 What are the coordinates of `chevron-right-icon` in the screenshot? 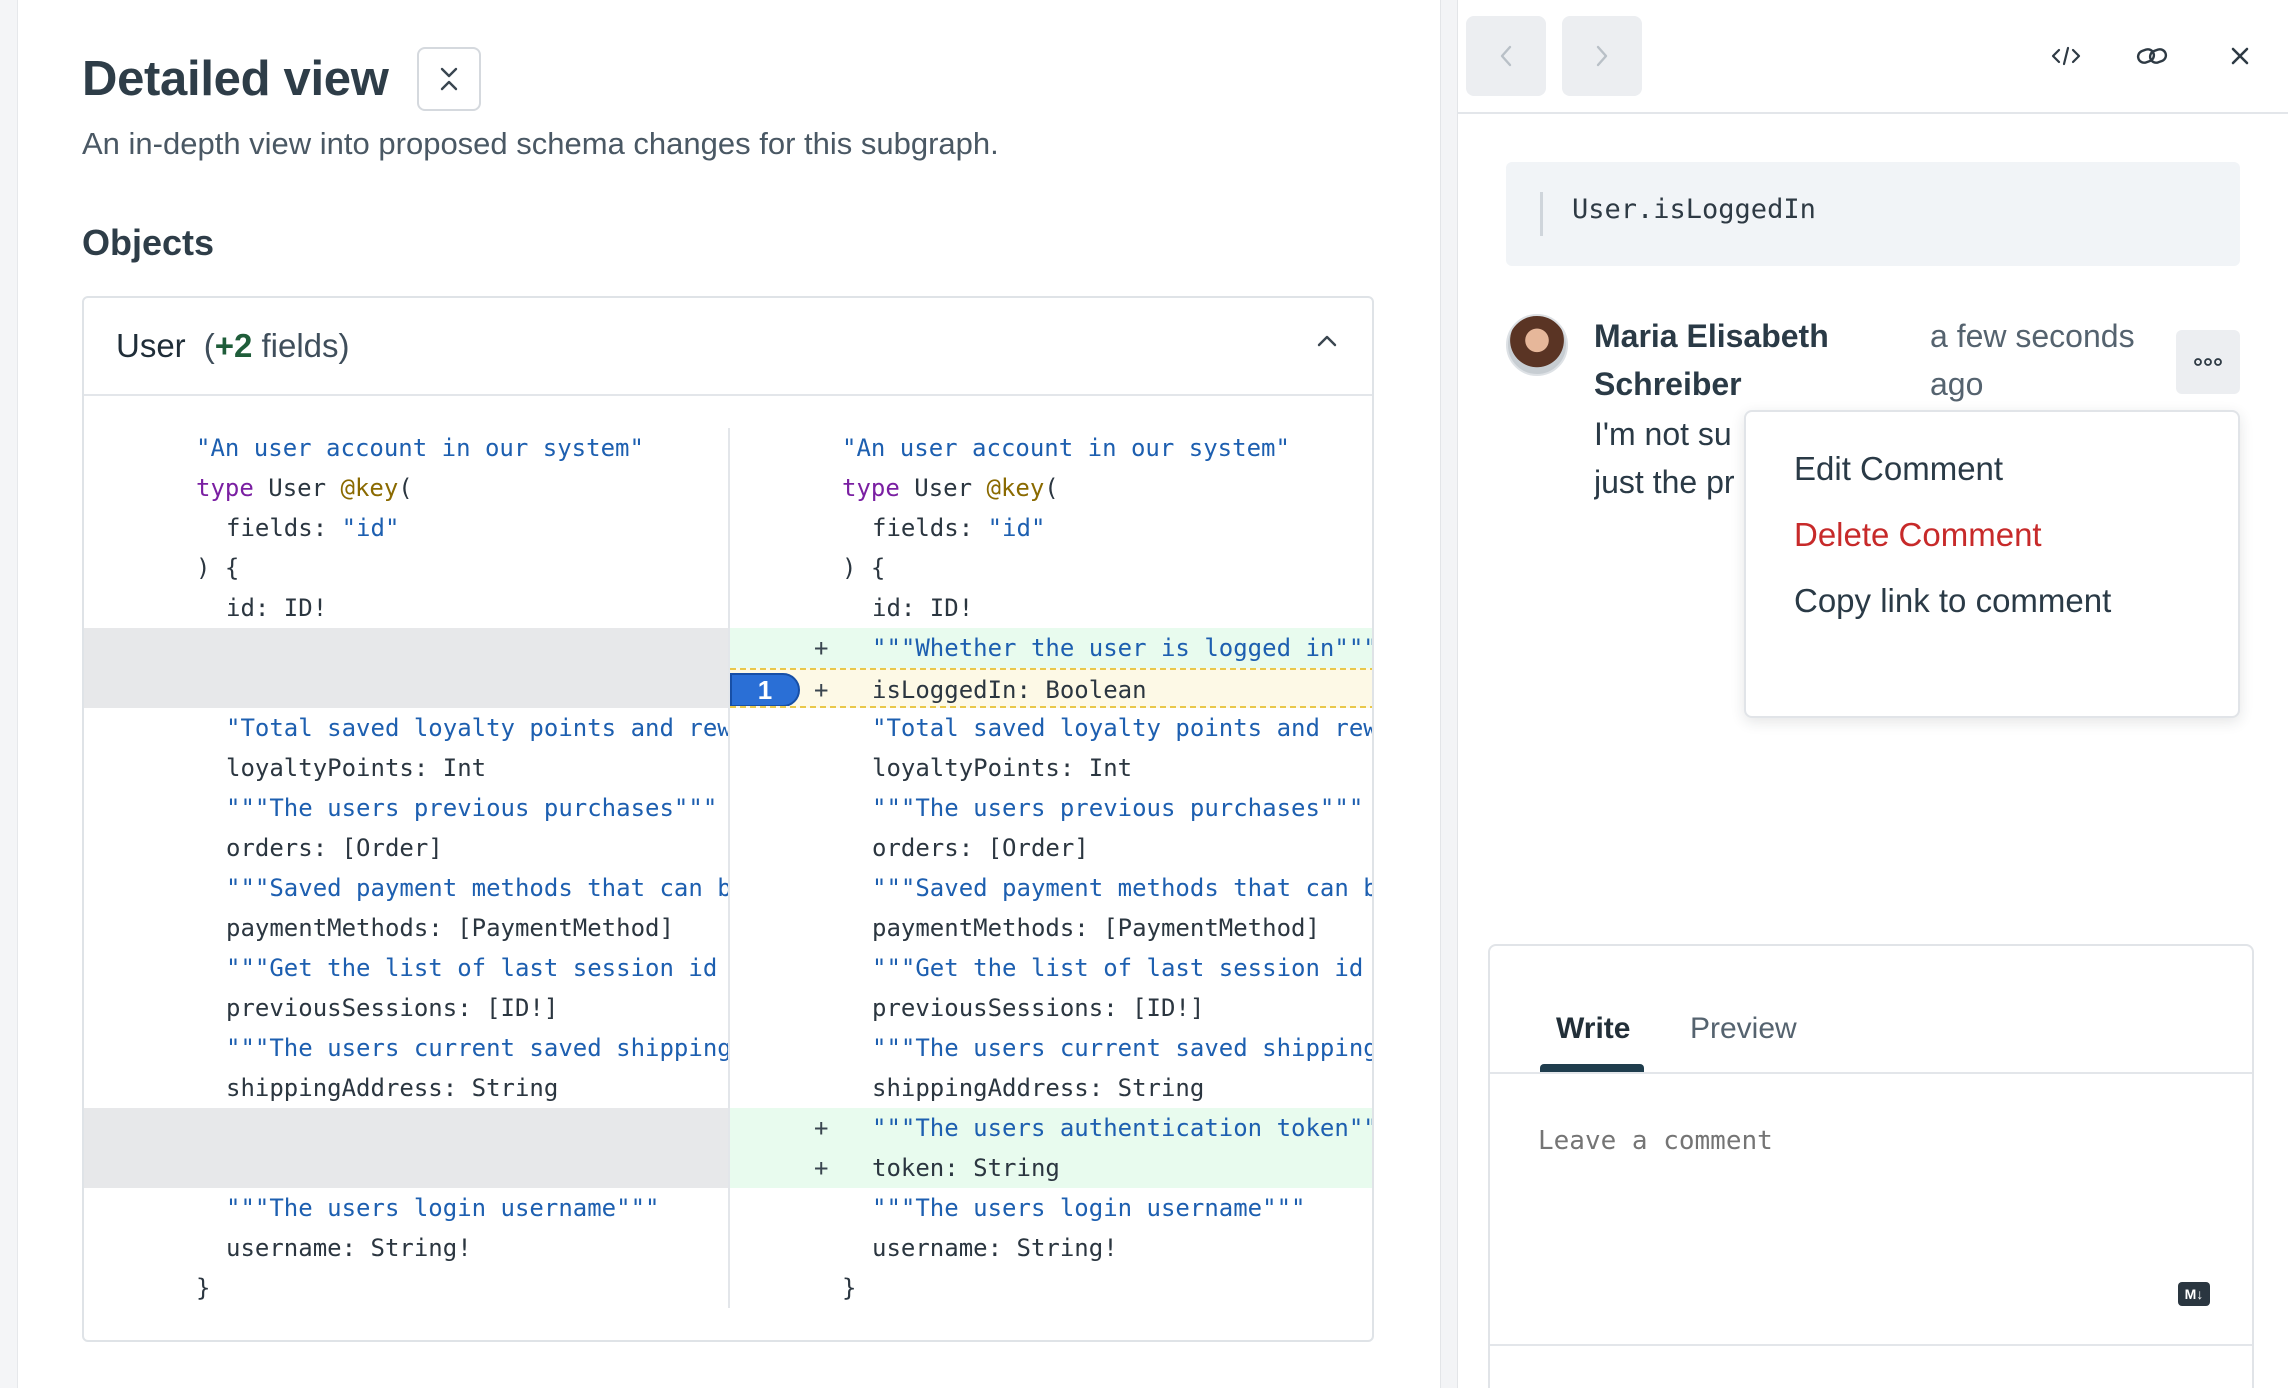 It's located at (1602, 56).